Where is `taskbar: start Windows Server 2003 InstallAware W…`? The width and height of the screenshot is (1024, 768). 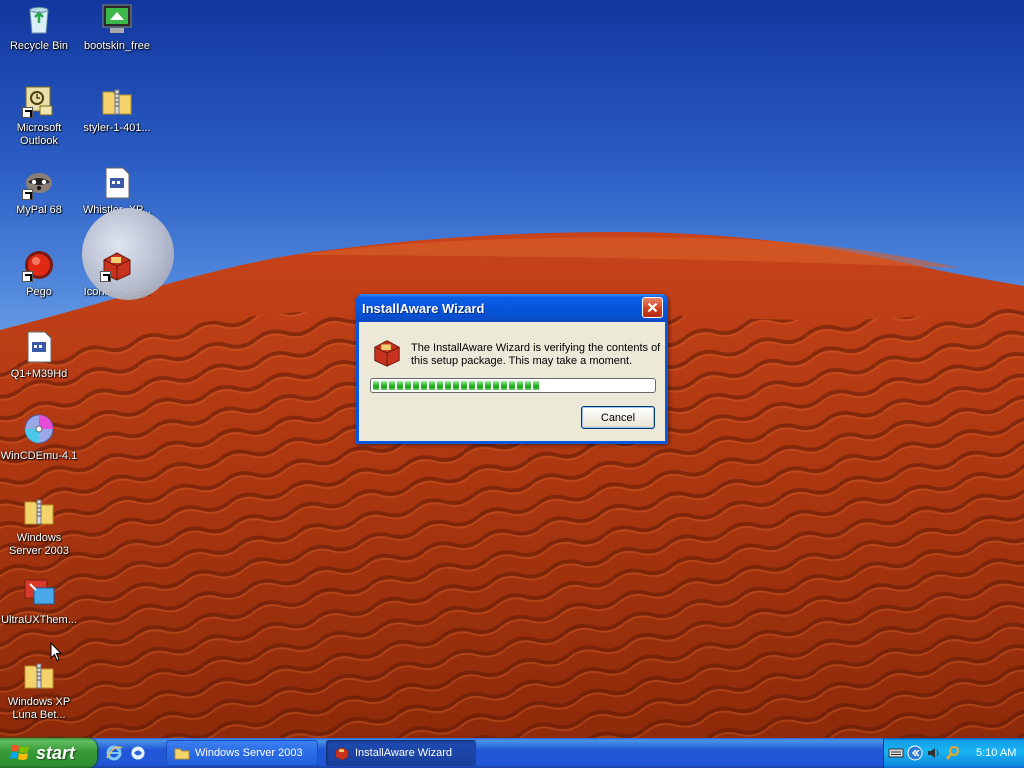
taskbar: start Windows Server 2003 InstallAware W… is located at coordinates (512, 753).